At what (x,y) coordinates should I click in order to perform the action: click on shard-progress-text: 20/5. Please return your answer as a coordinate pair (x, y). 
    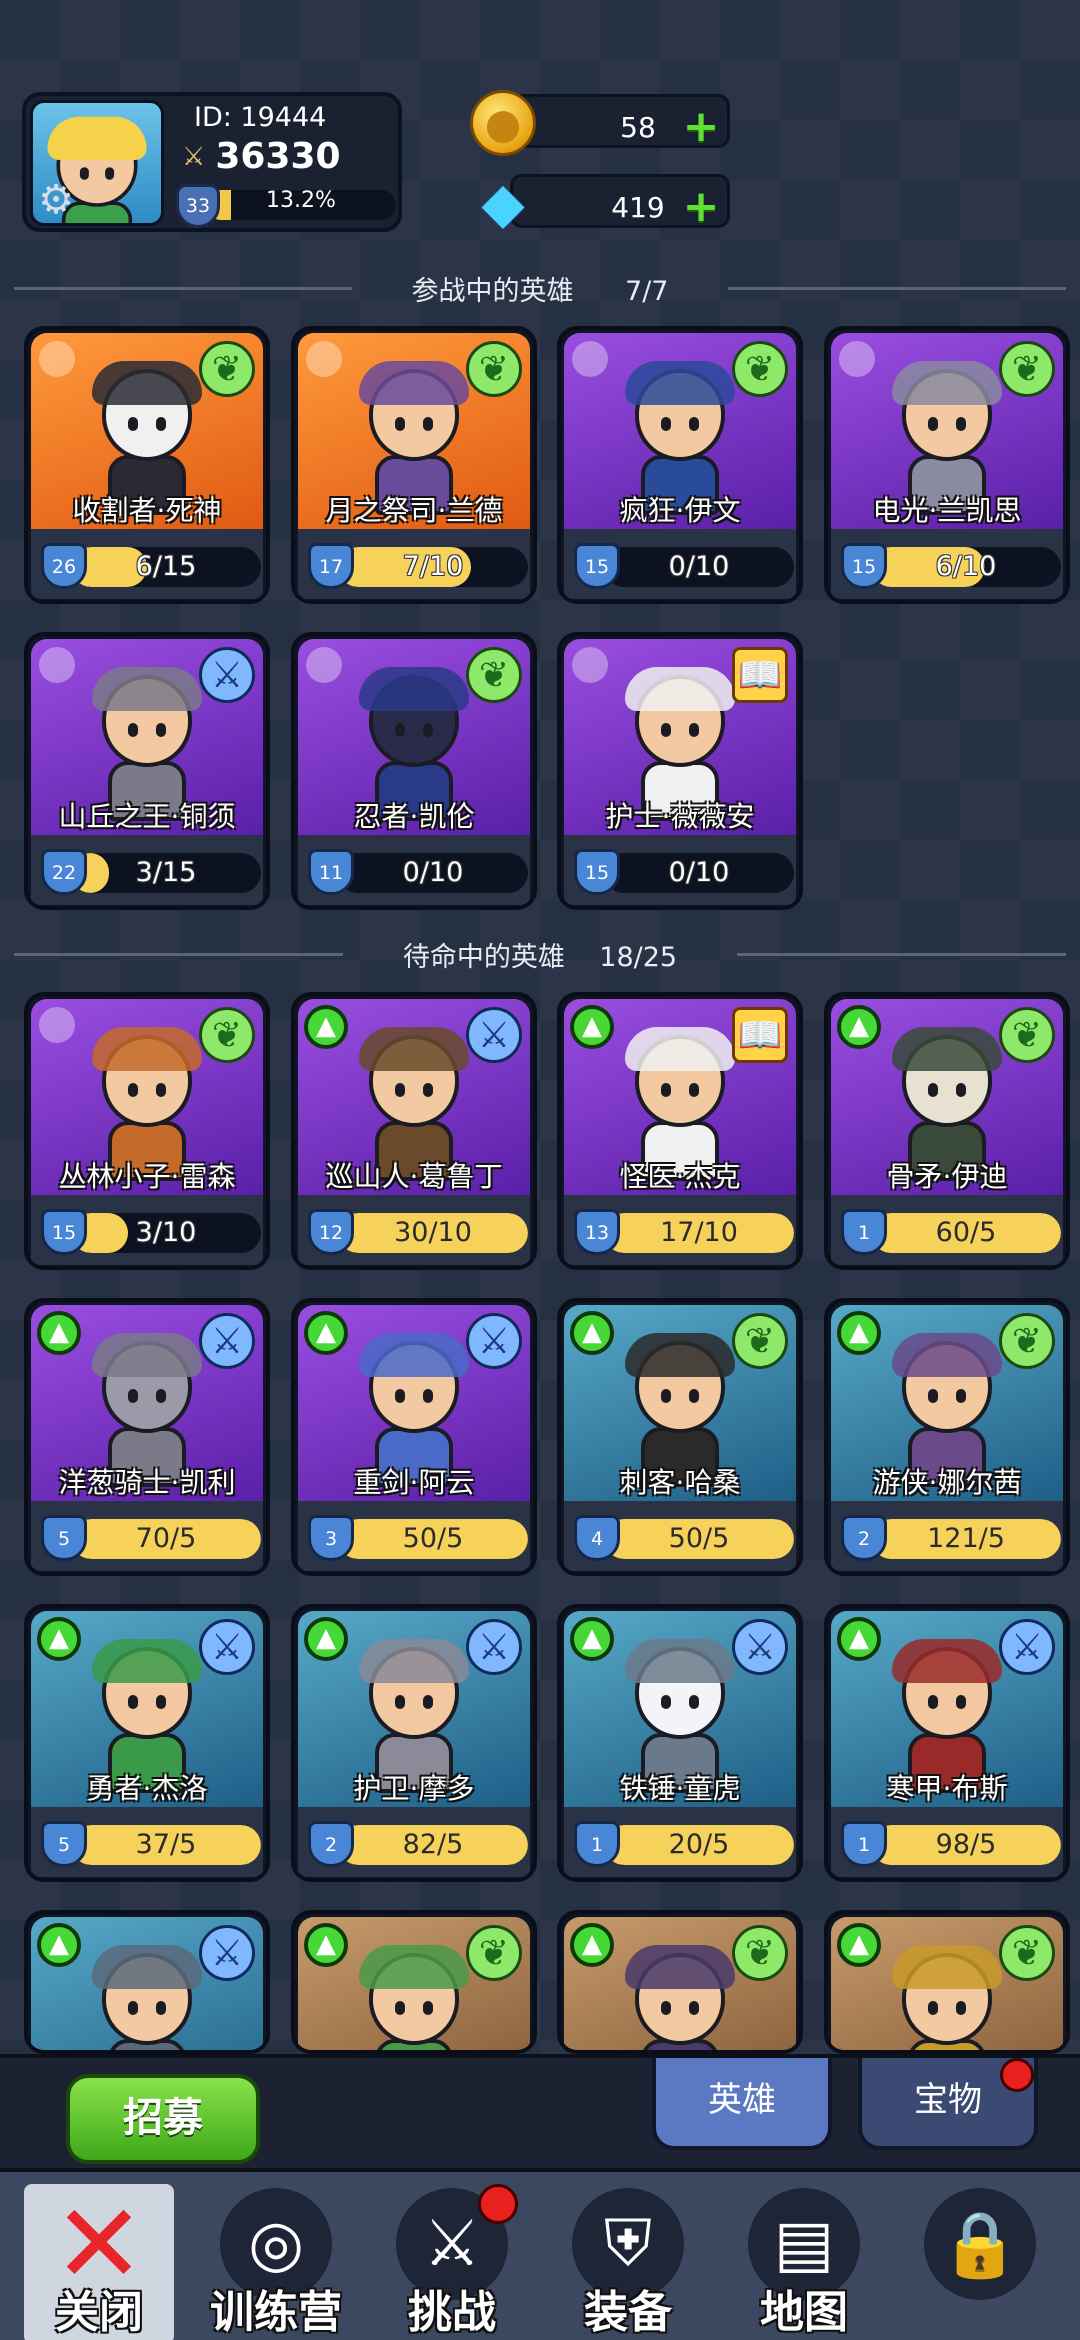
    Looking at the image, I should click on (699, 1844).